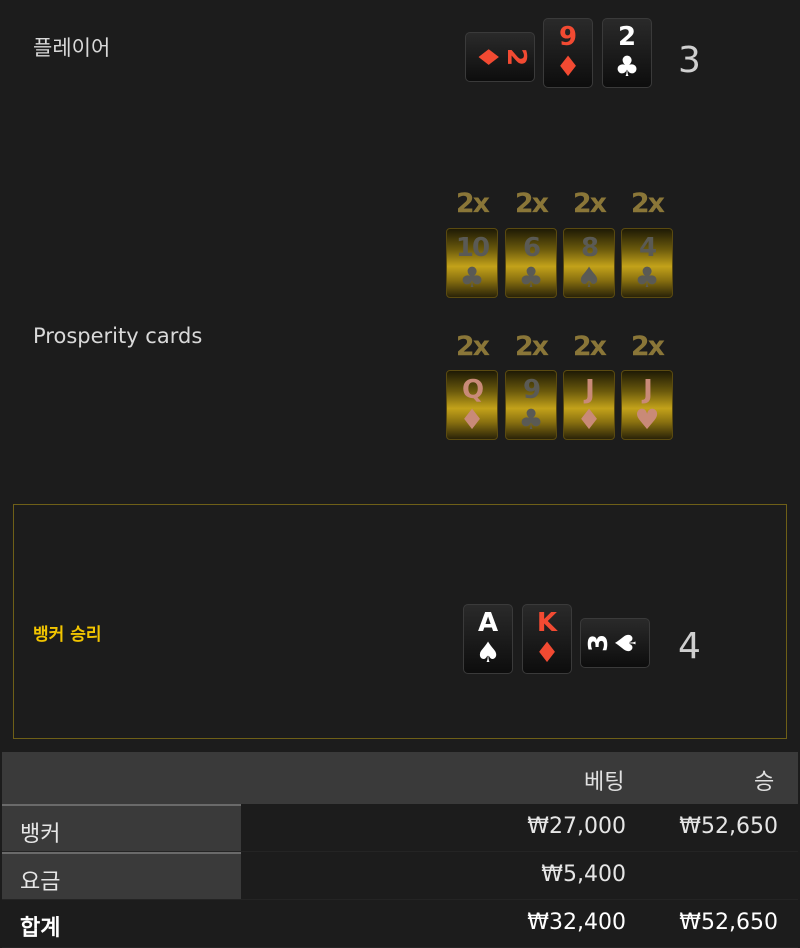 Image resolution: width=800 pixels, height=948 pixels. Describe the element at coordinates (472, 390) in the screenshot. I see `card-rank: Q` at that location.